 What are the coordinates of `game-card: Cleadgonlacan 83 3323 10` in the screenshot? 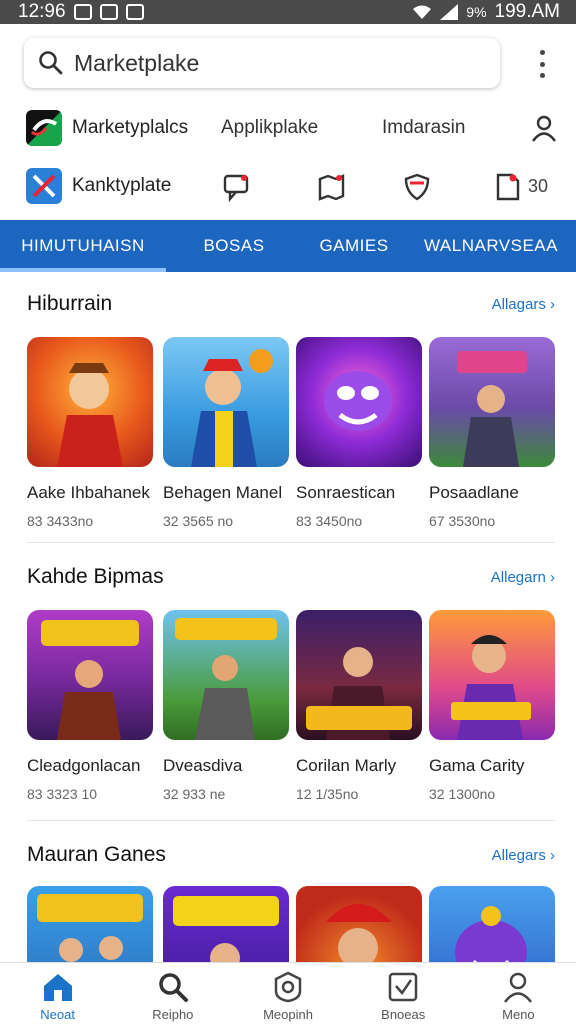 It's located at (90, 706).